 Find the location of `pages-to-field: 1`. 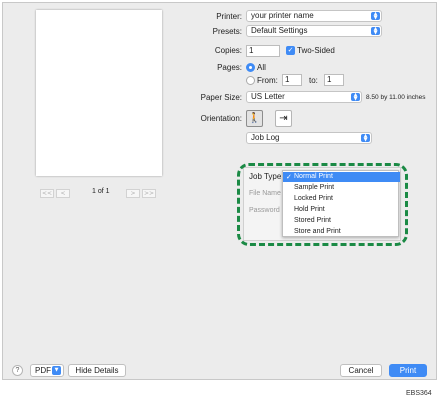

pages-to-field: 1 is located at coordinates (334, 80).